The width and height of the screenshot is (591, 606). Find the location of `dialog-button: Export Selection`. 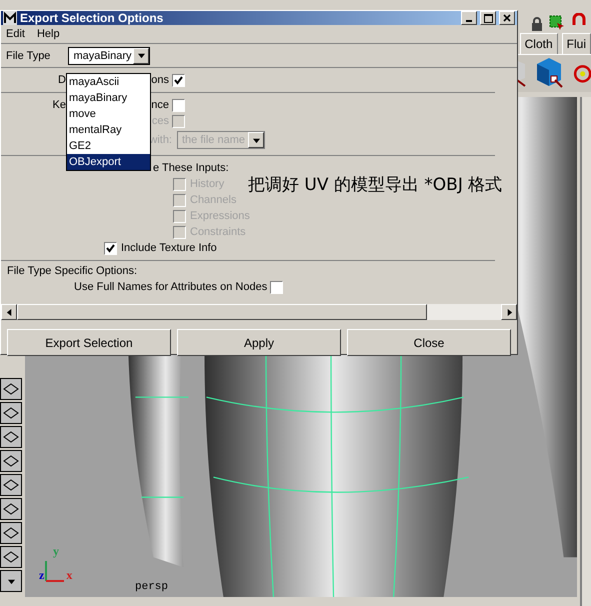

dialog-button: Export Selection is located at coordinates (89, 342).